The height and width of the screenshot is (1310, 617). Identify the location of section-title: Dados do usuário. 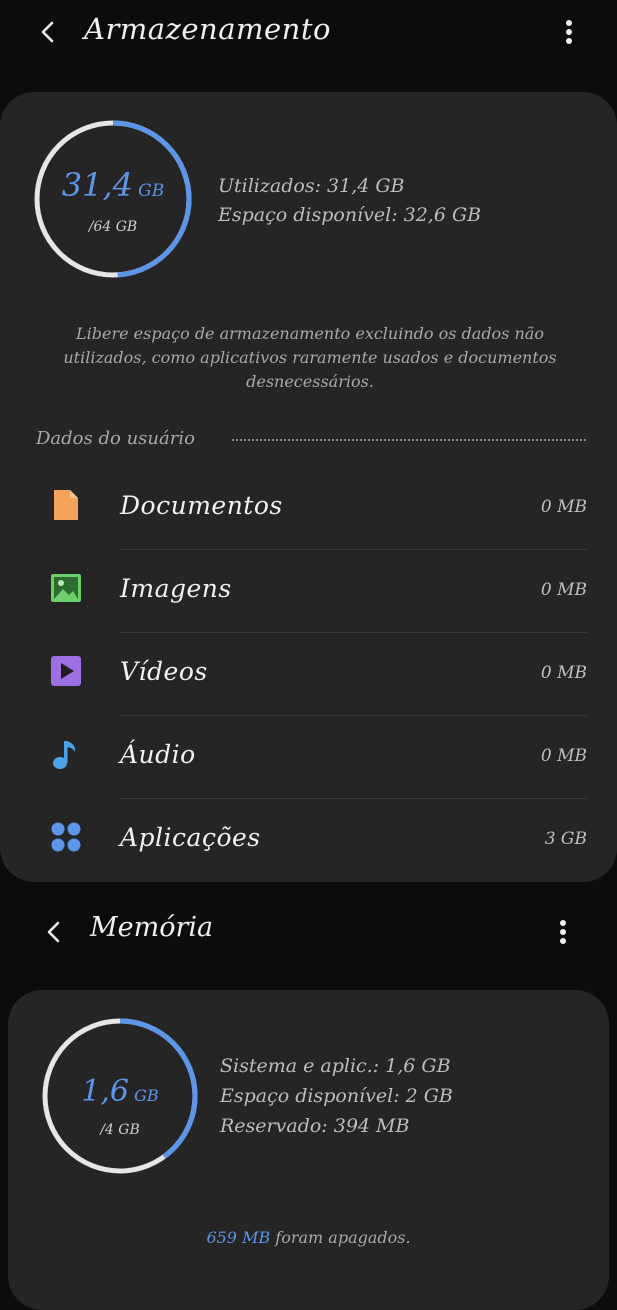
(115, 438).